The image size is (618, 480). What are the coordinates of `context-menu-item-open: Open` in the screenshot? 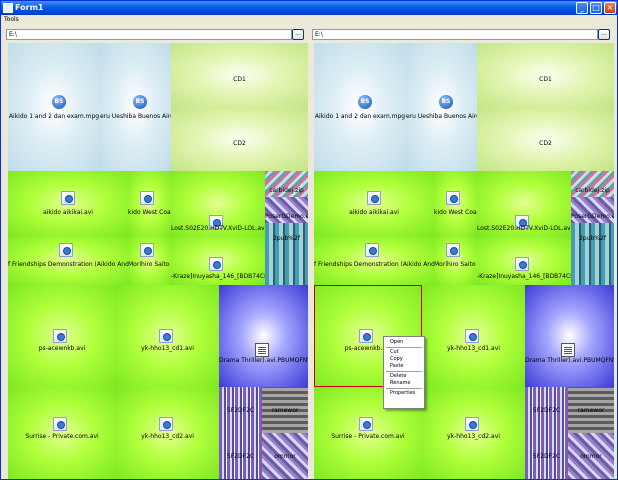 It's located at (404, 342).